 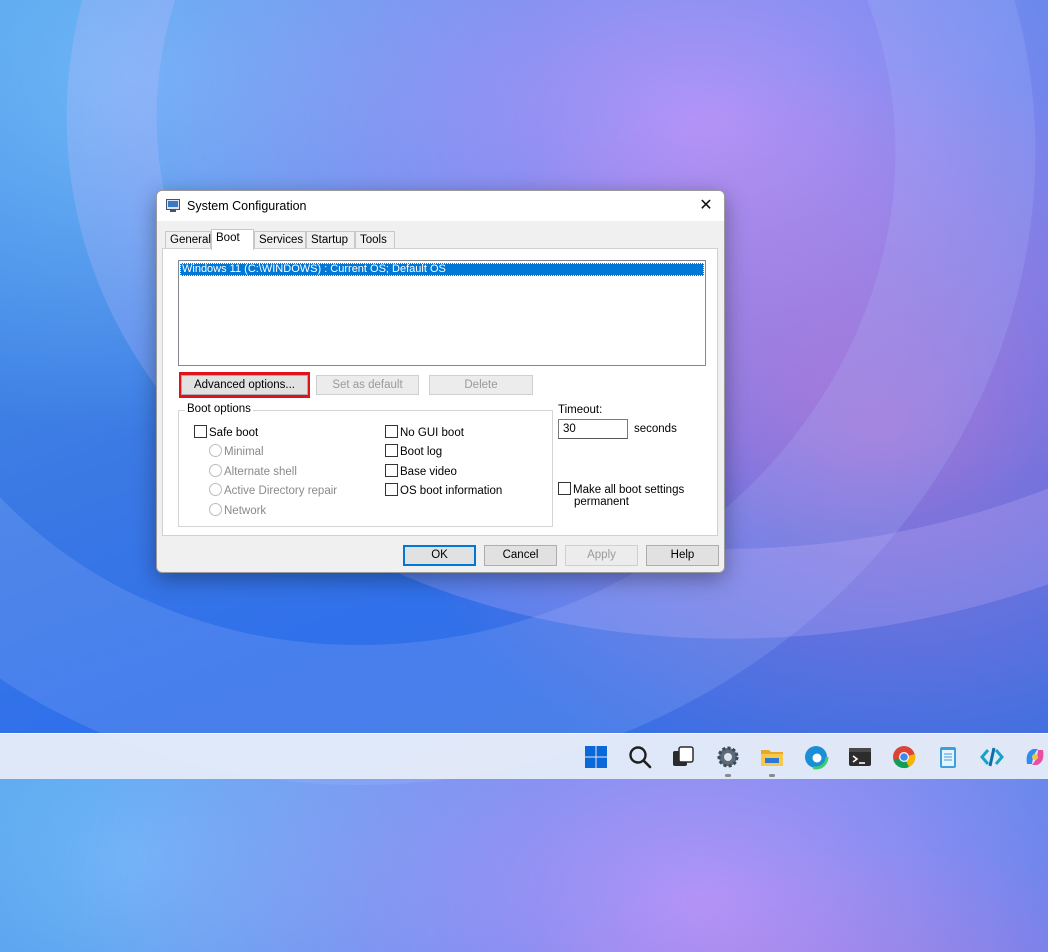 I want to click on copilot-icon, so click(x=1035, y=757).